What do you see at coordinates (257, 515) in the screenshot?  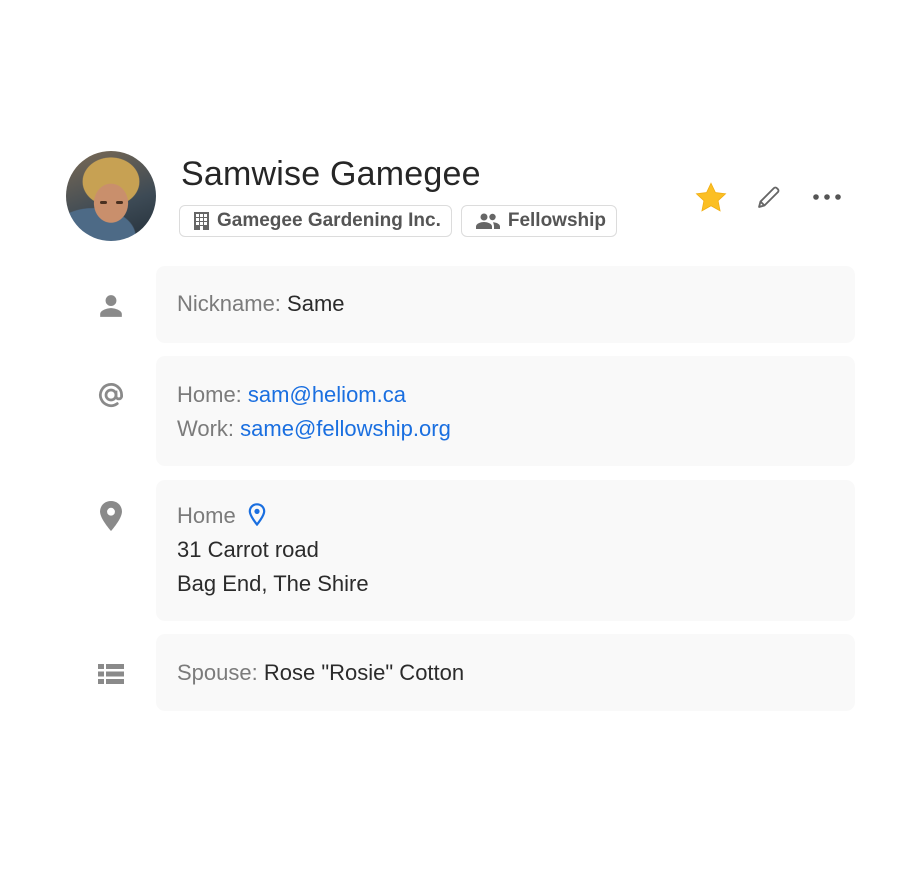 I see `map-pin-outline-icon` at bounding box center [257, 515].